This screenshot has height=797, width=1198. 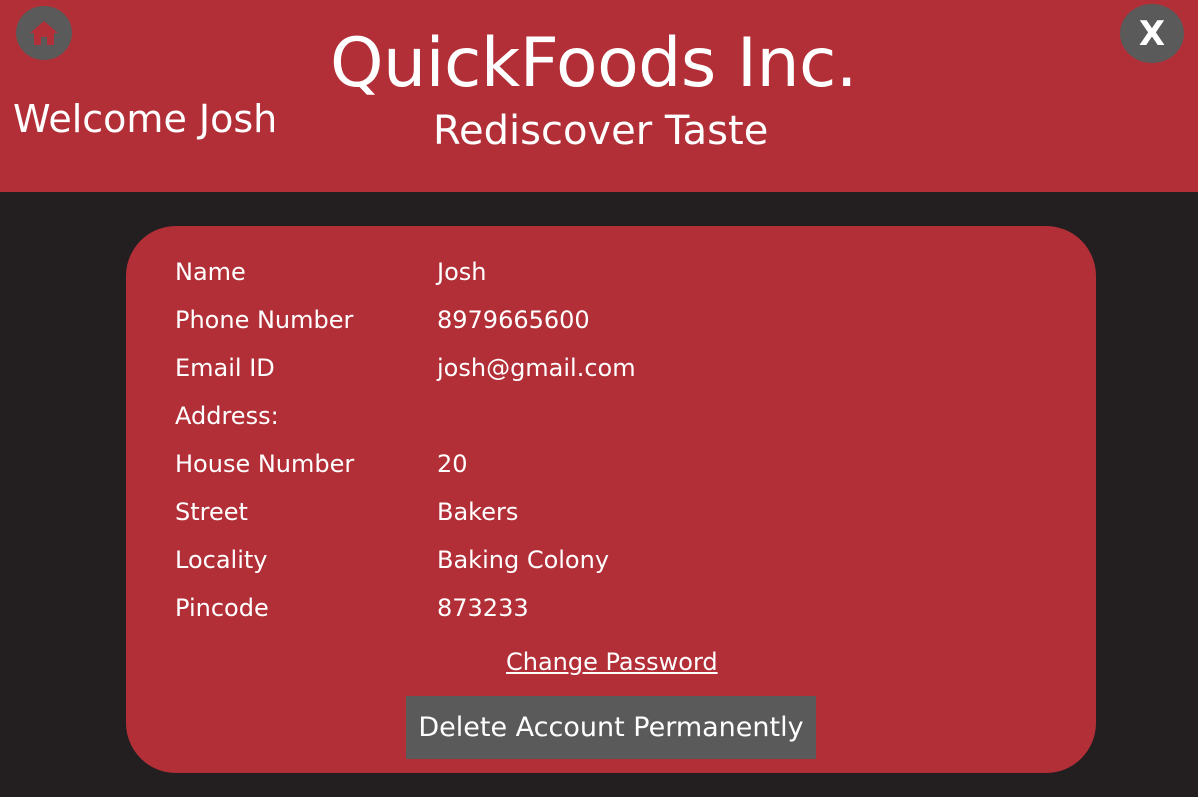 I want to click on profile-value-phone-number: 8979665600, so click(x=513, y=320).